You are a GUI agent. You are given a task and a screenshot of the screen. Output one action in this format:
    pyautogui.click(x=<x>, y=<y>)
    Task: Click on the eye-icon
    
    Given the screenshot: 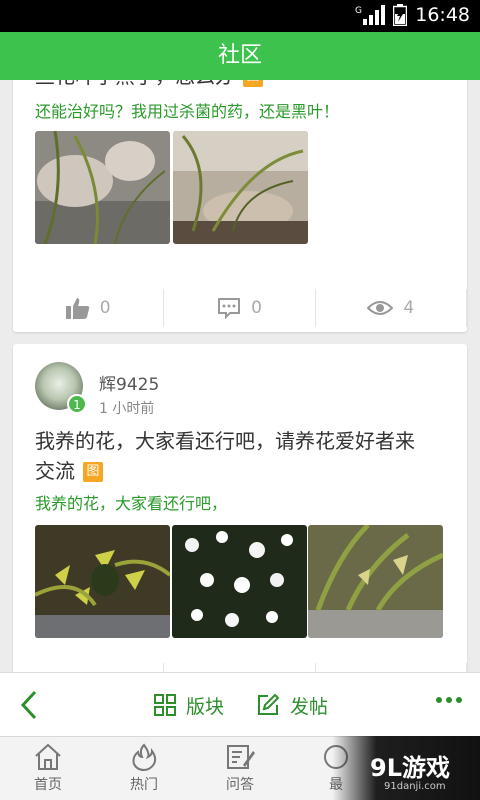 What is the action you would take?
    pyautogui.click(x=380, y=308)
    